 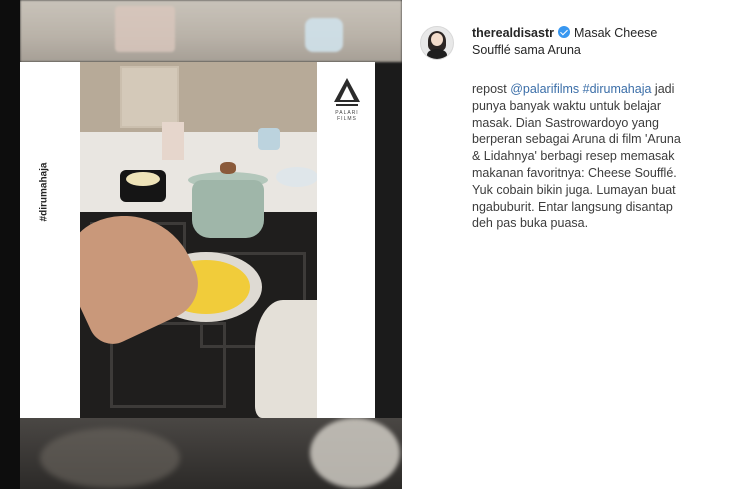 What do you see at coordinates (573, 156) in the screenshot?
I see `caption-line: & Lidahnya' berbagi resep memasak` at bounding box center [573, 156].